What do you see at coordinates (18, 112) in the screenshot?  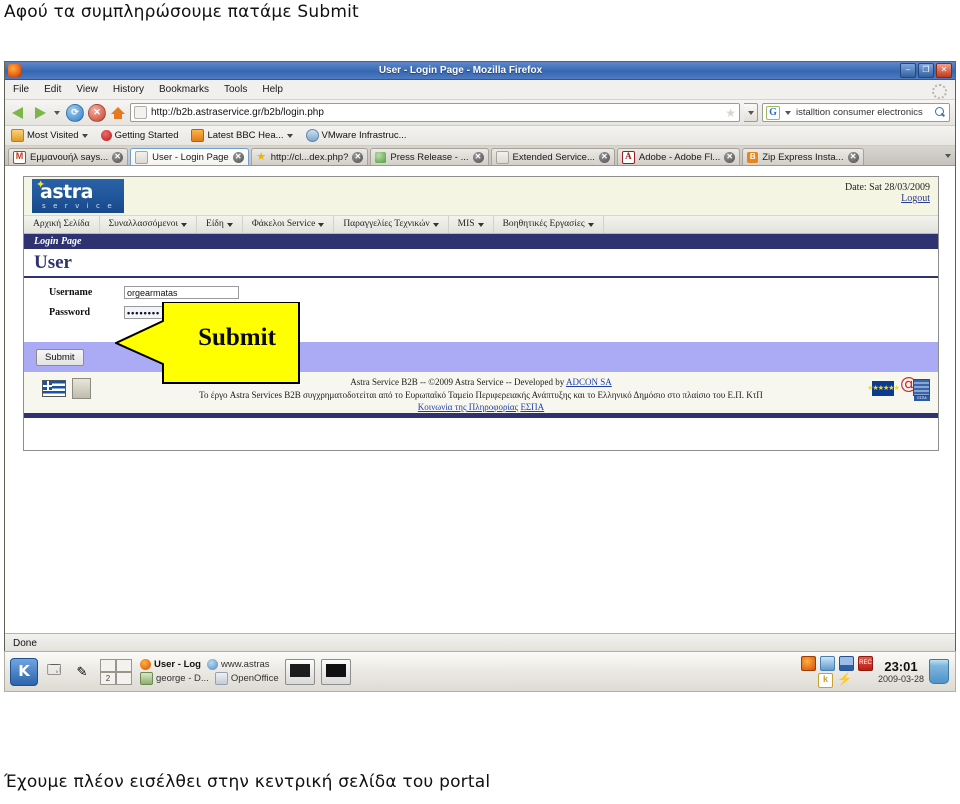 I see `back-icon` at bounding box center [18, 112].